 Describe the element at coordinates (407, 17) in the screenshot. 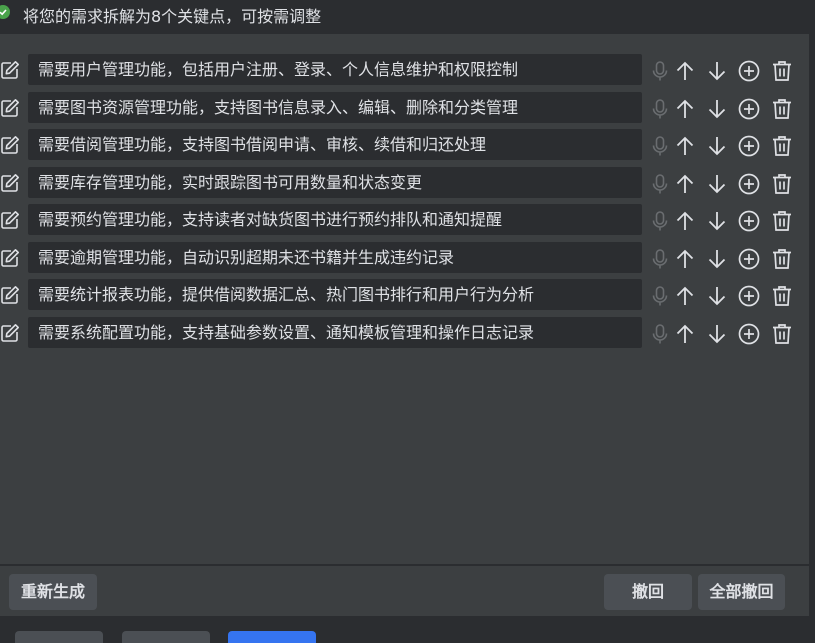

I see `header: 将您的需求拆解为8个关键点，可按需调整` at that location.